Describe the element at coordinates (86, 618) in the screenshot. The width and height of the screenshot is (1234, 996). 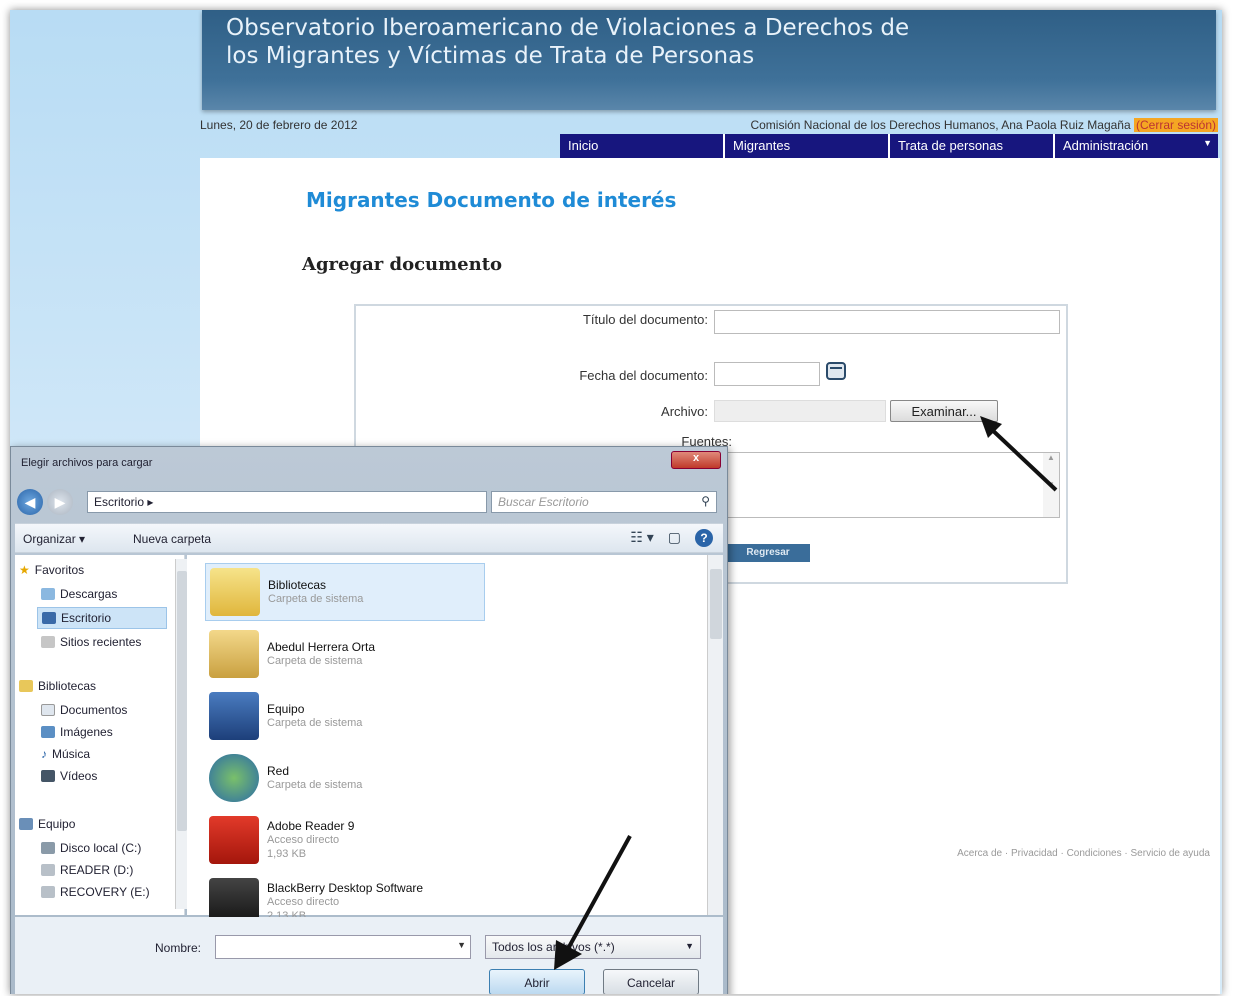
I see `tree-escritorio-label: Escritorio` at that location.